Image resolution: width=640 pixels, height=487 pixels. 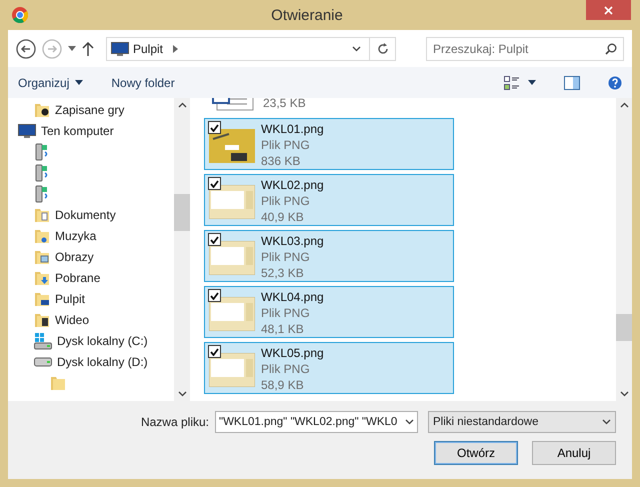 I want to click on file-name-label: Nazwa pliku:, so click(x=174, y=422).